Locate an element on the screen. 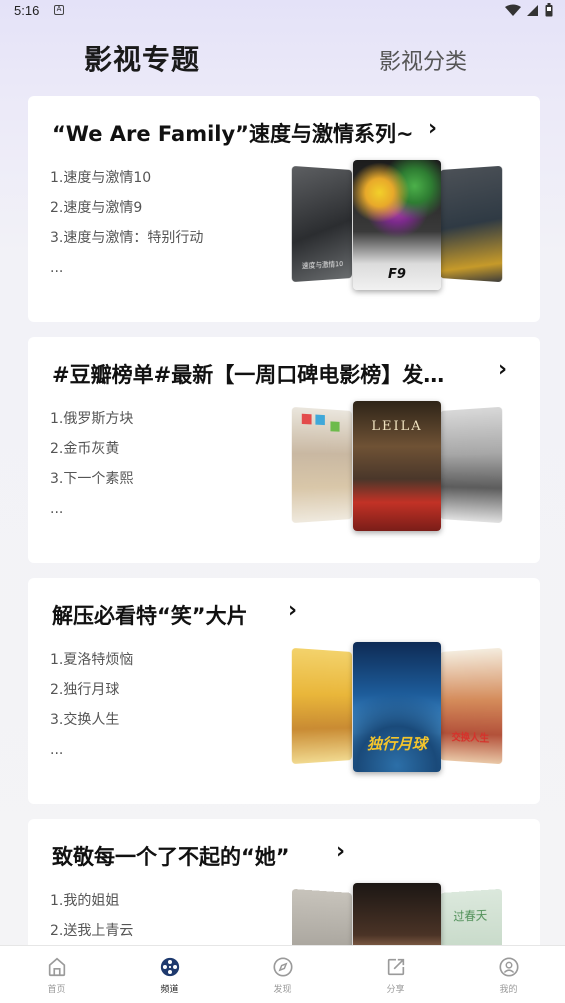 The image size is (565, 1003). top-tabs: 影视专题 影视分类 is located at coordinates (282, 60).